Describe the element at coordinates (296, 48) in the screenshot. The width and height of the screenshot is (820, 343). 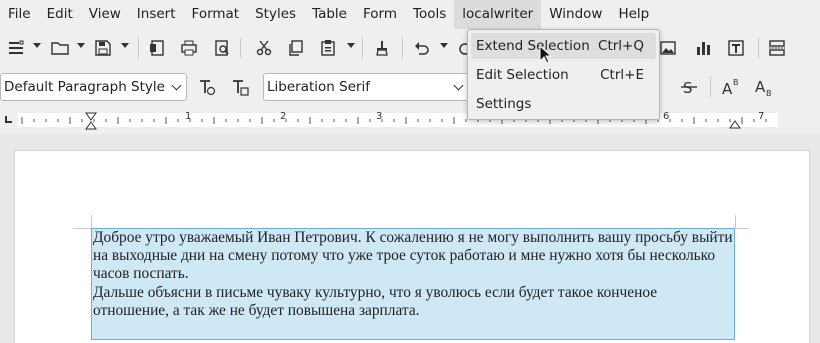
I see `copy-icon` at that location.